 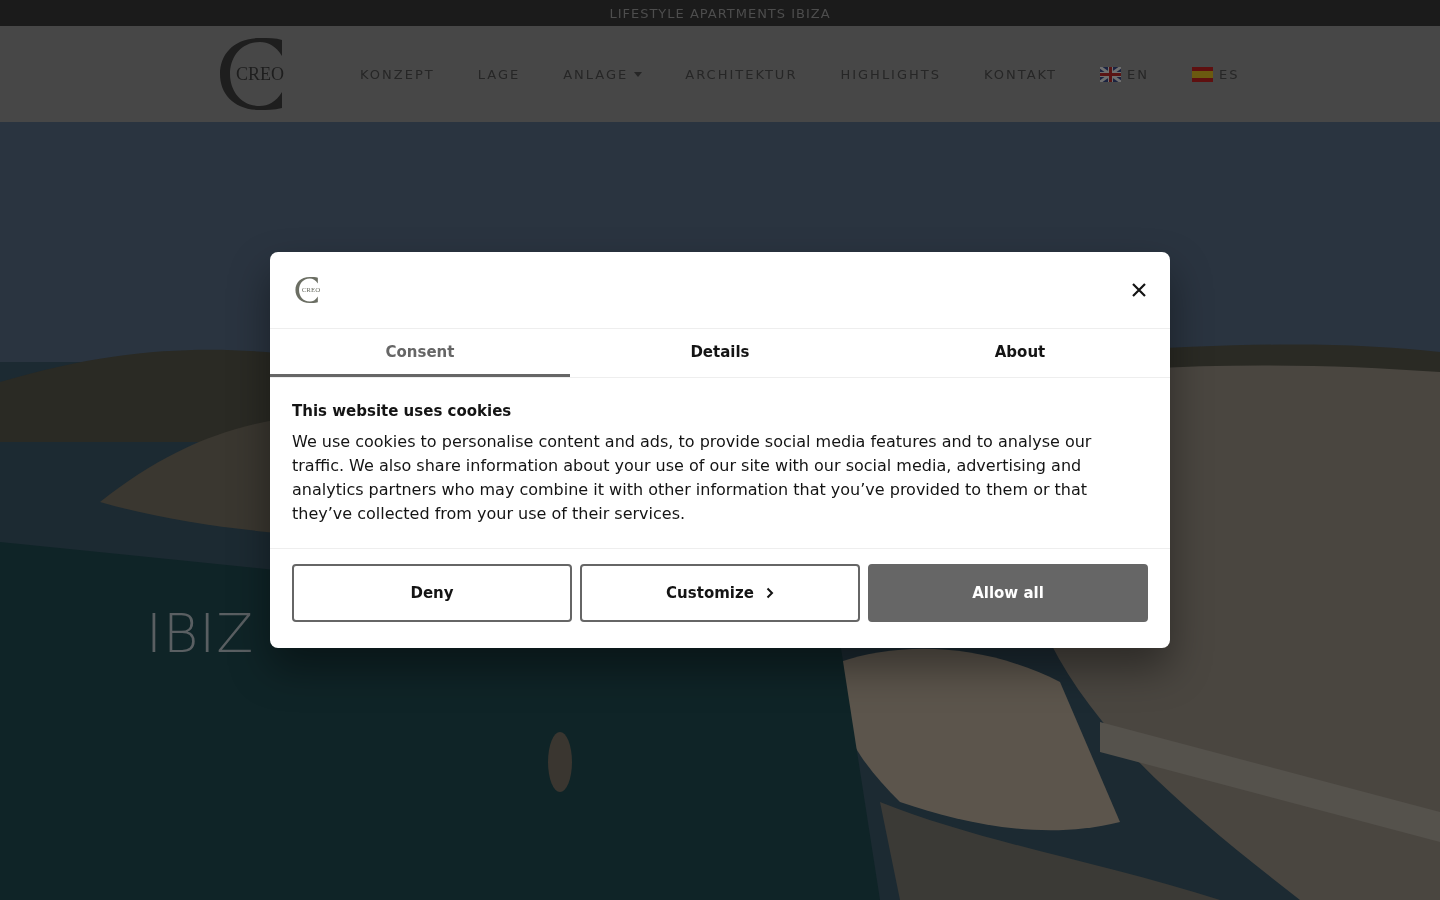 What do you see at coordinates (1139, 290) in the screenshot?
I see `close-icon` at bounding box center [1139, 290].